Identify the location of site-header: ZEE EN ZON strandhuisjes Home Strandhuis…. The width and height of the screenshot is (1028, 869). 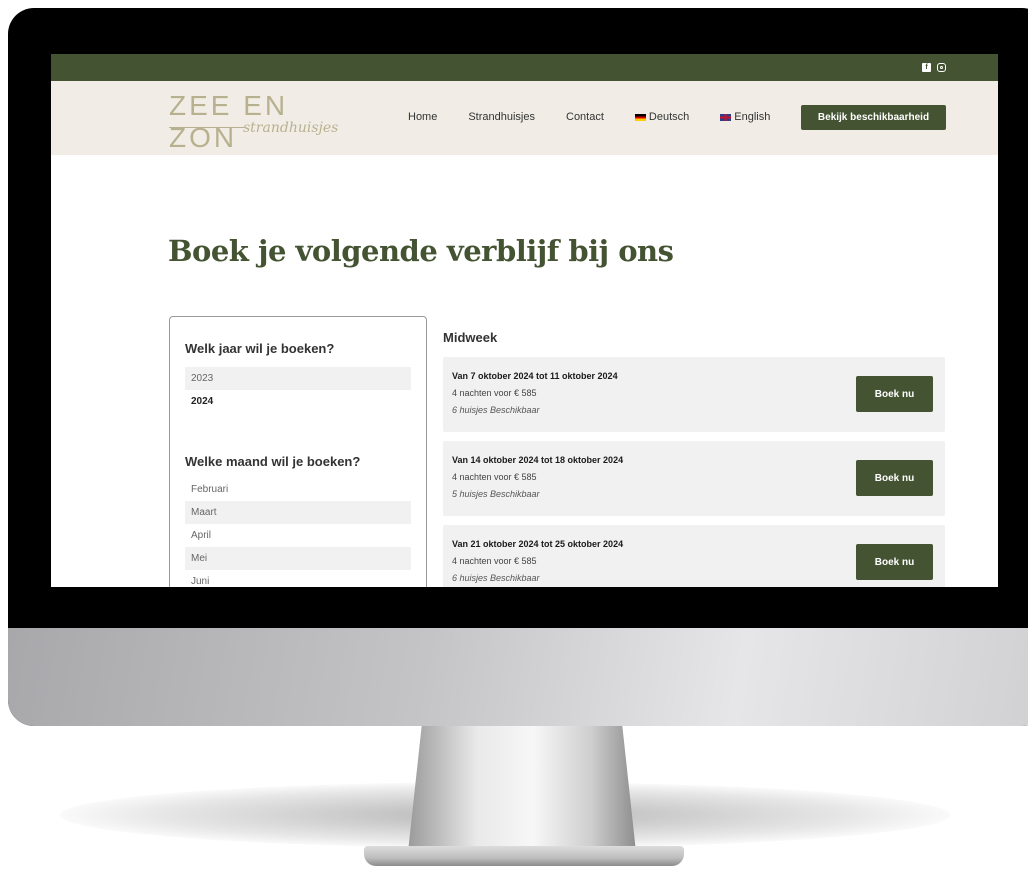
(524, 118).